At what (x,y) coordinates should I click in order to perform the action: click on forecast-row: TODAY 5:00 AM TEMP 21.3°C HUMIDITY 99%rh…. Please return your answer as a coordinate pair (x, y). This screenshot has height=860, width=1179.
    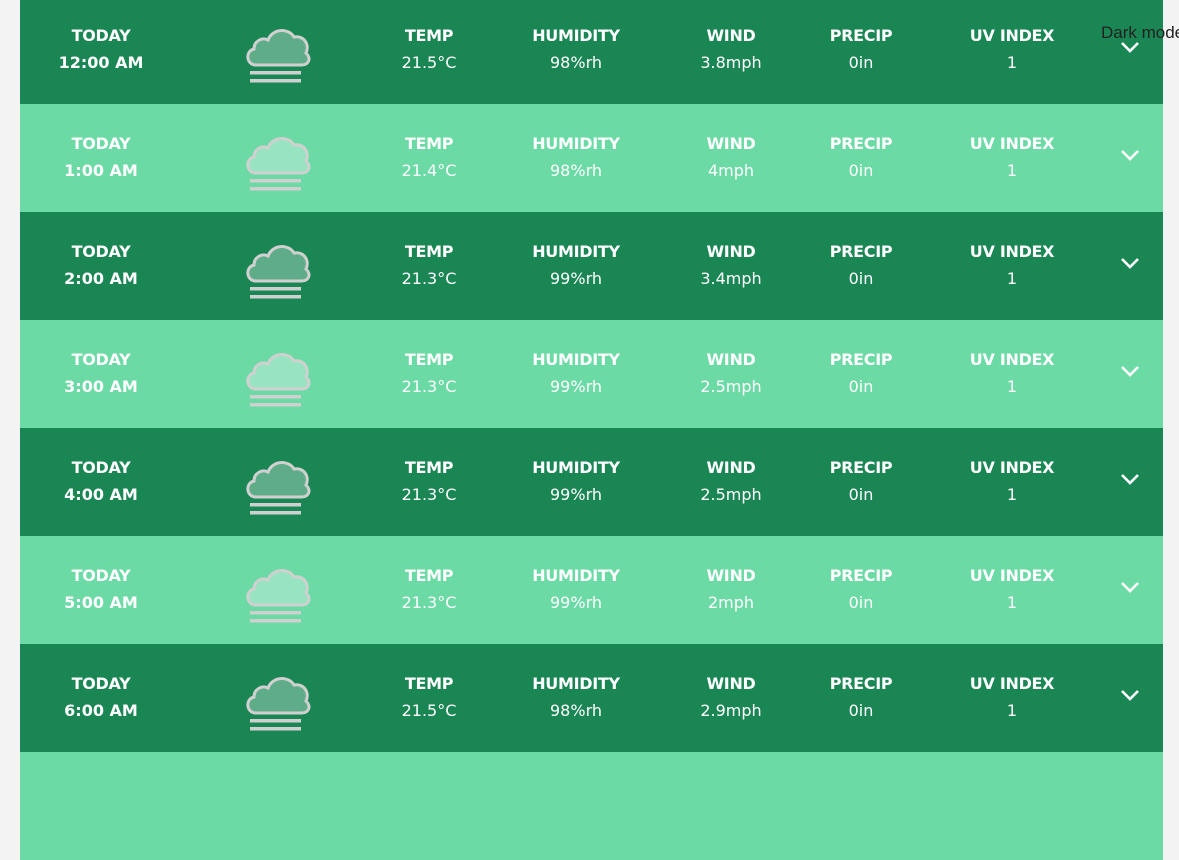
    Looking at the image, I should click on (591, 590).